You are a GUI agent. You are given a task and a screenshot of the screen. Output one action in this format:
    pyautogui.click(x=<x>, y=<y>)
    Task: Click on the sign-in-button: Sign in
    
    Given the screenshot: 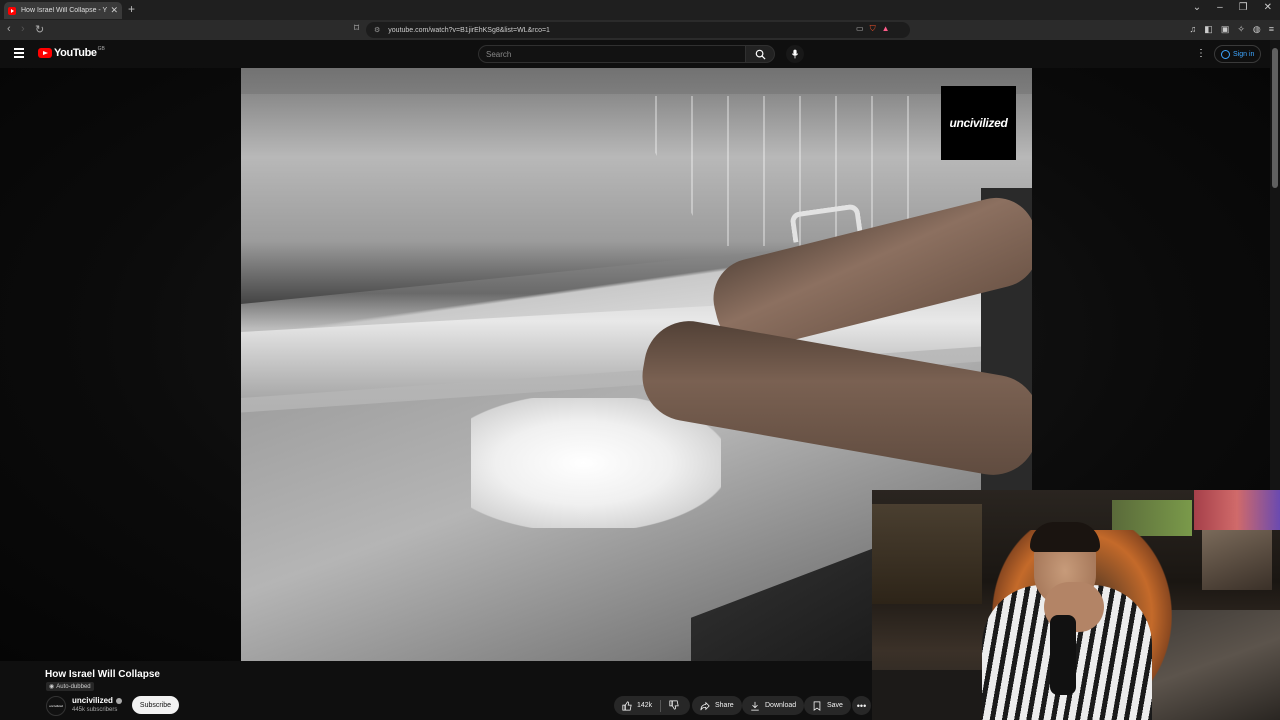 What is the action you would take?
    pyautogui.click(x=1238, y=54)
    